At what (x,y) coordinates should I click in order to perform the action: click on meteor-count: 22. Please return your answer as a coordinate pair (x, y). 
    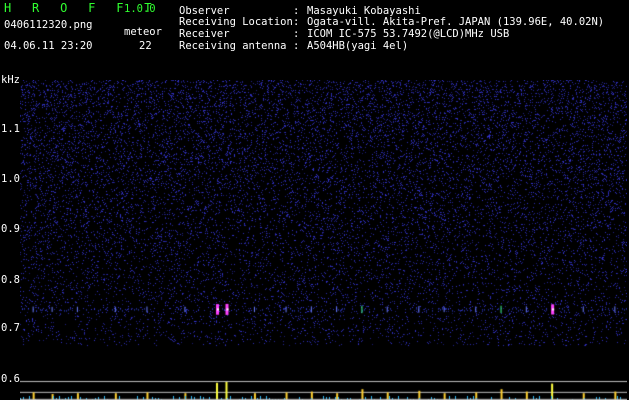
    Looking at the image, I should click on (145, 46).